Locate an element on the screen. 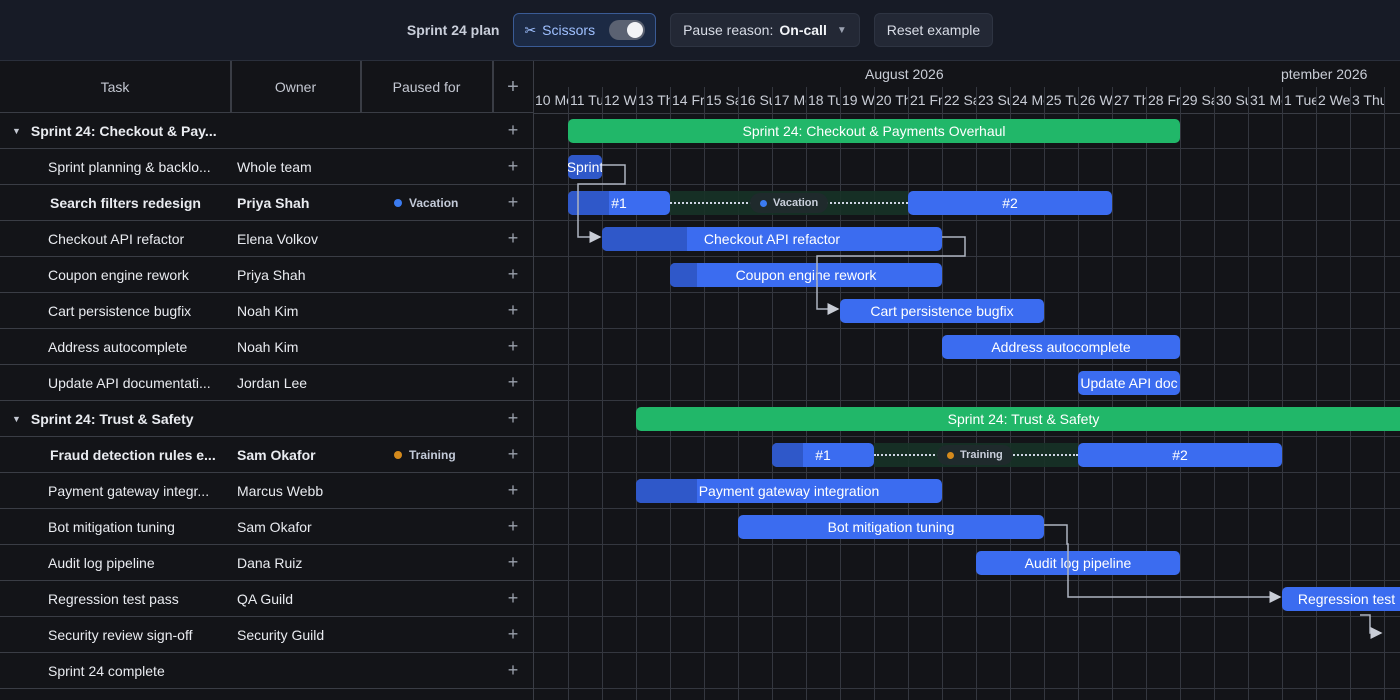  owner-cell: QA Guild is located at coordinates (297, 598).